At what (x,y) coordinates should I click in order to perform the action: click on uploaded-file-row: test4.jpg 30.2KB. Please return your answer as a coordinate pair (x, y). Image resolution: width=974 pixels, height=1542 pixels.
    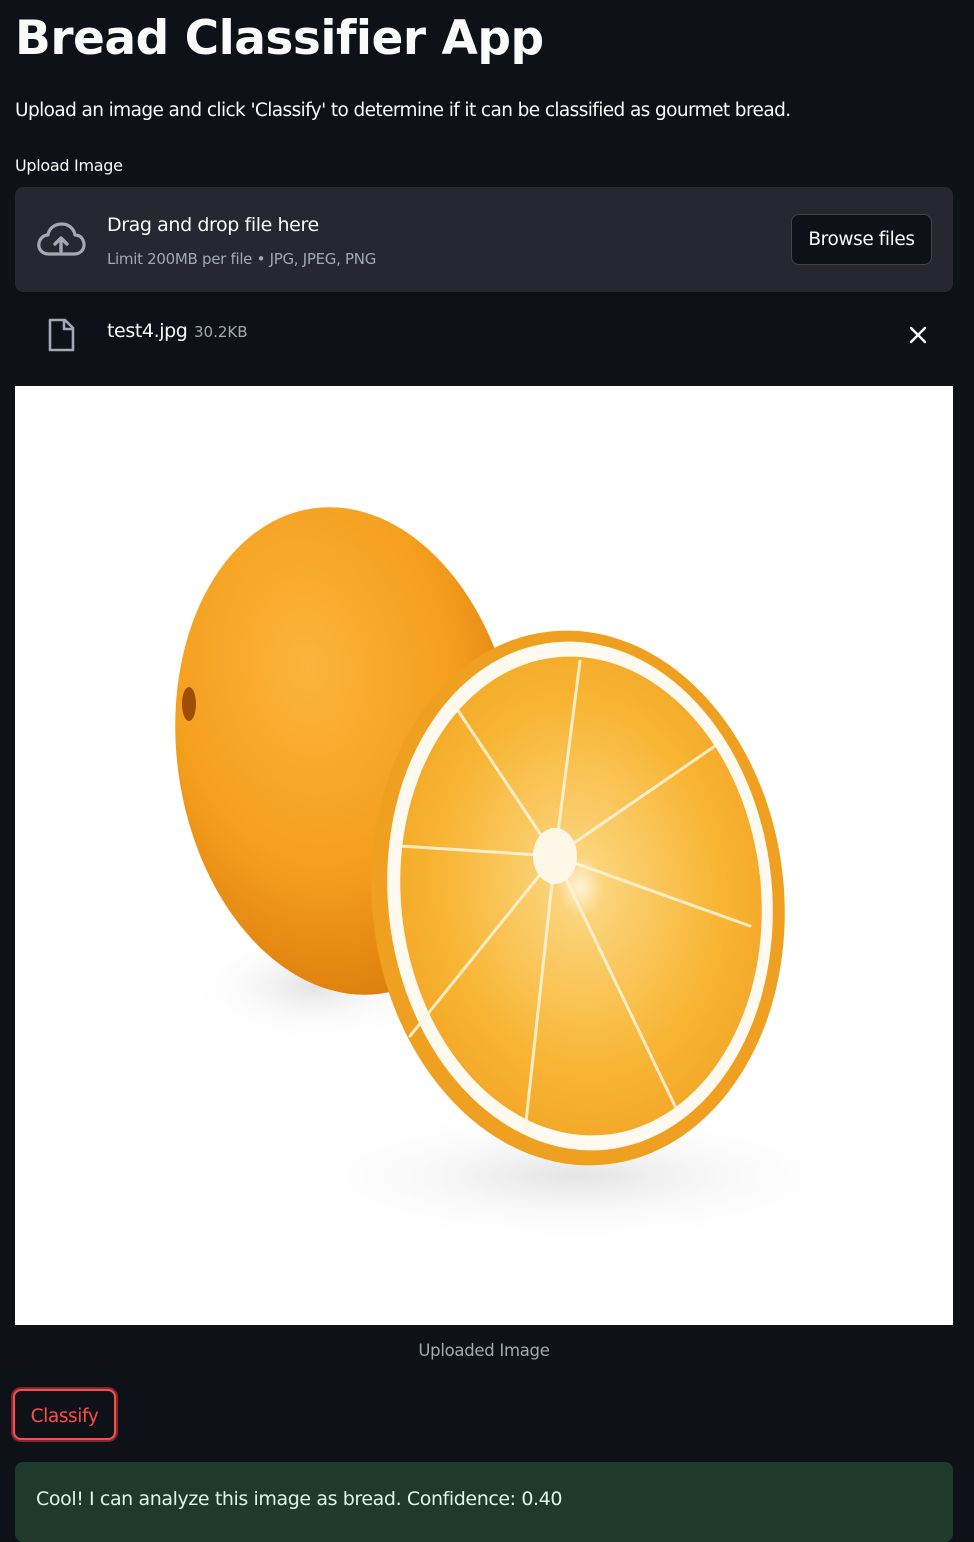
    Looking at the image, I should click on (484, 334).